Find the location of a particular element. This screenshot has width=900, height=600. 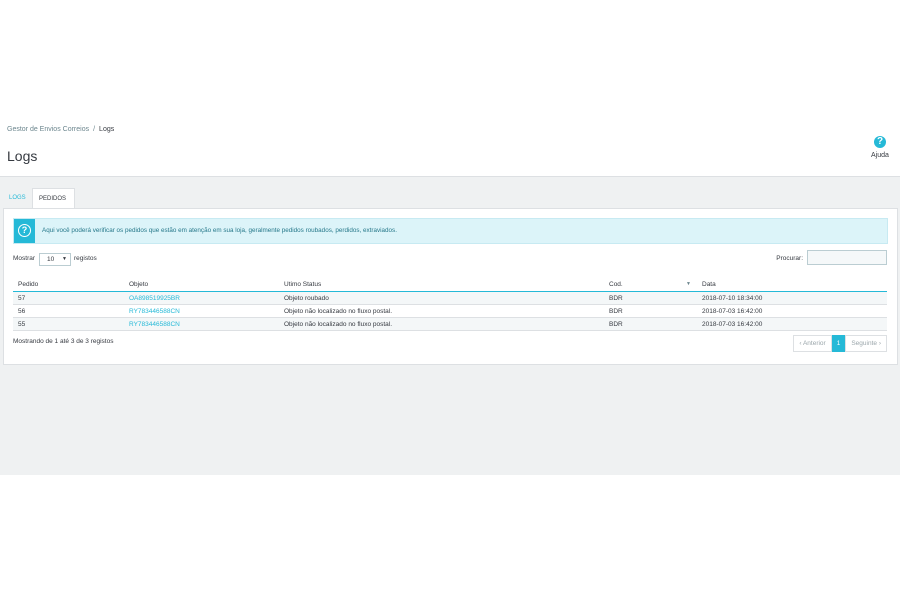

objeto-link: OA898519925BR is located at coordinates (154, 298).